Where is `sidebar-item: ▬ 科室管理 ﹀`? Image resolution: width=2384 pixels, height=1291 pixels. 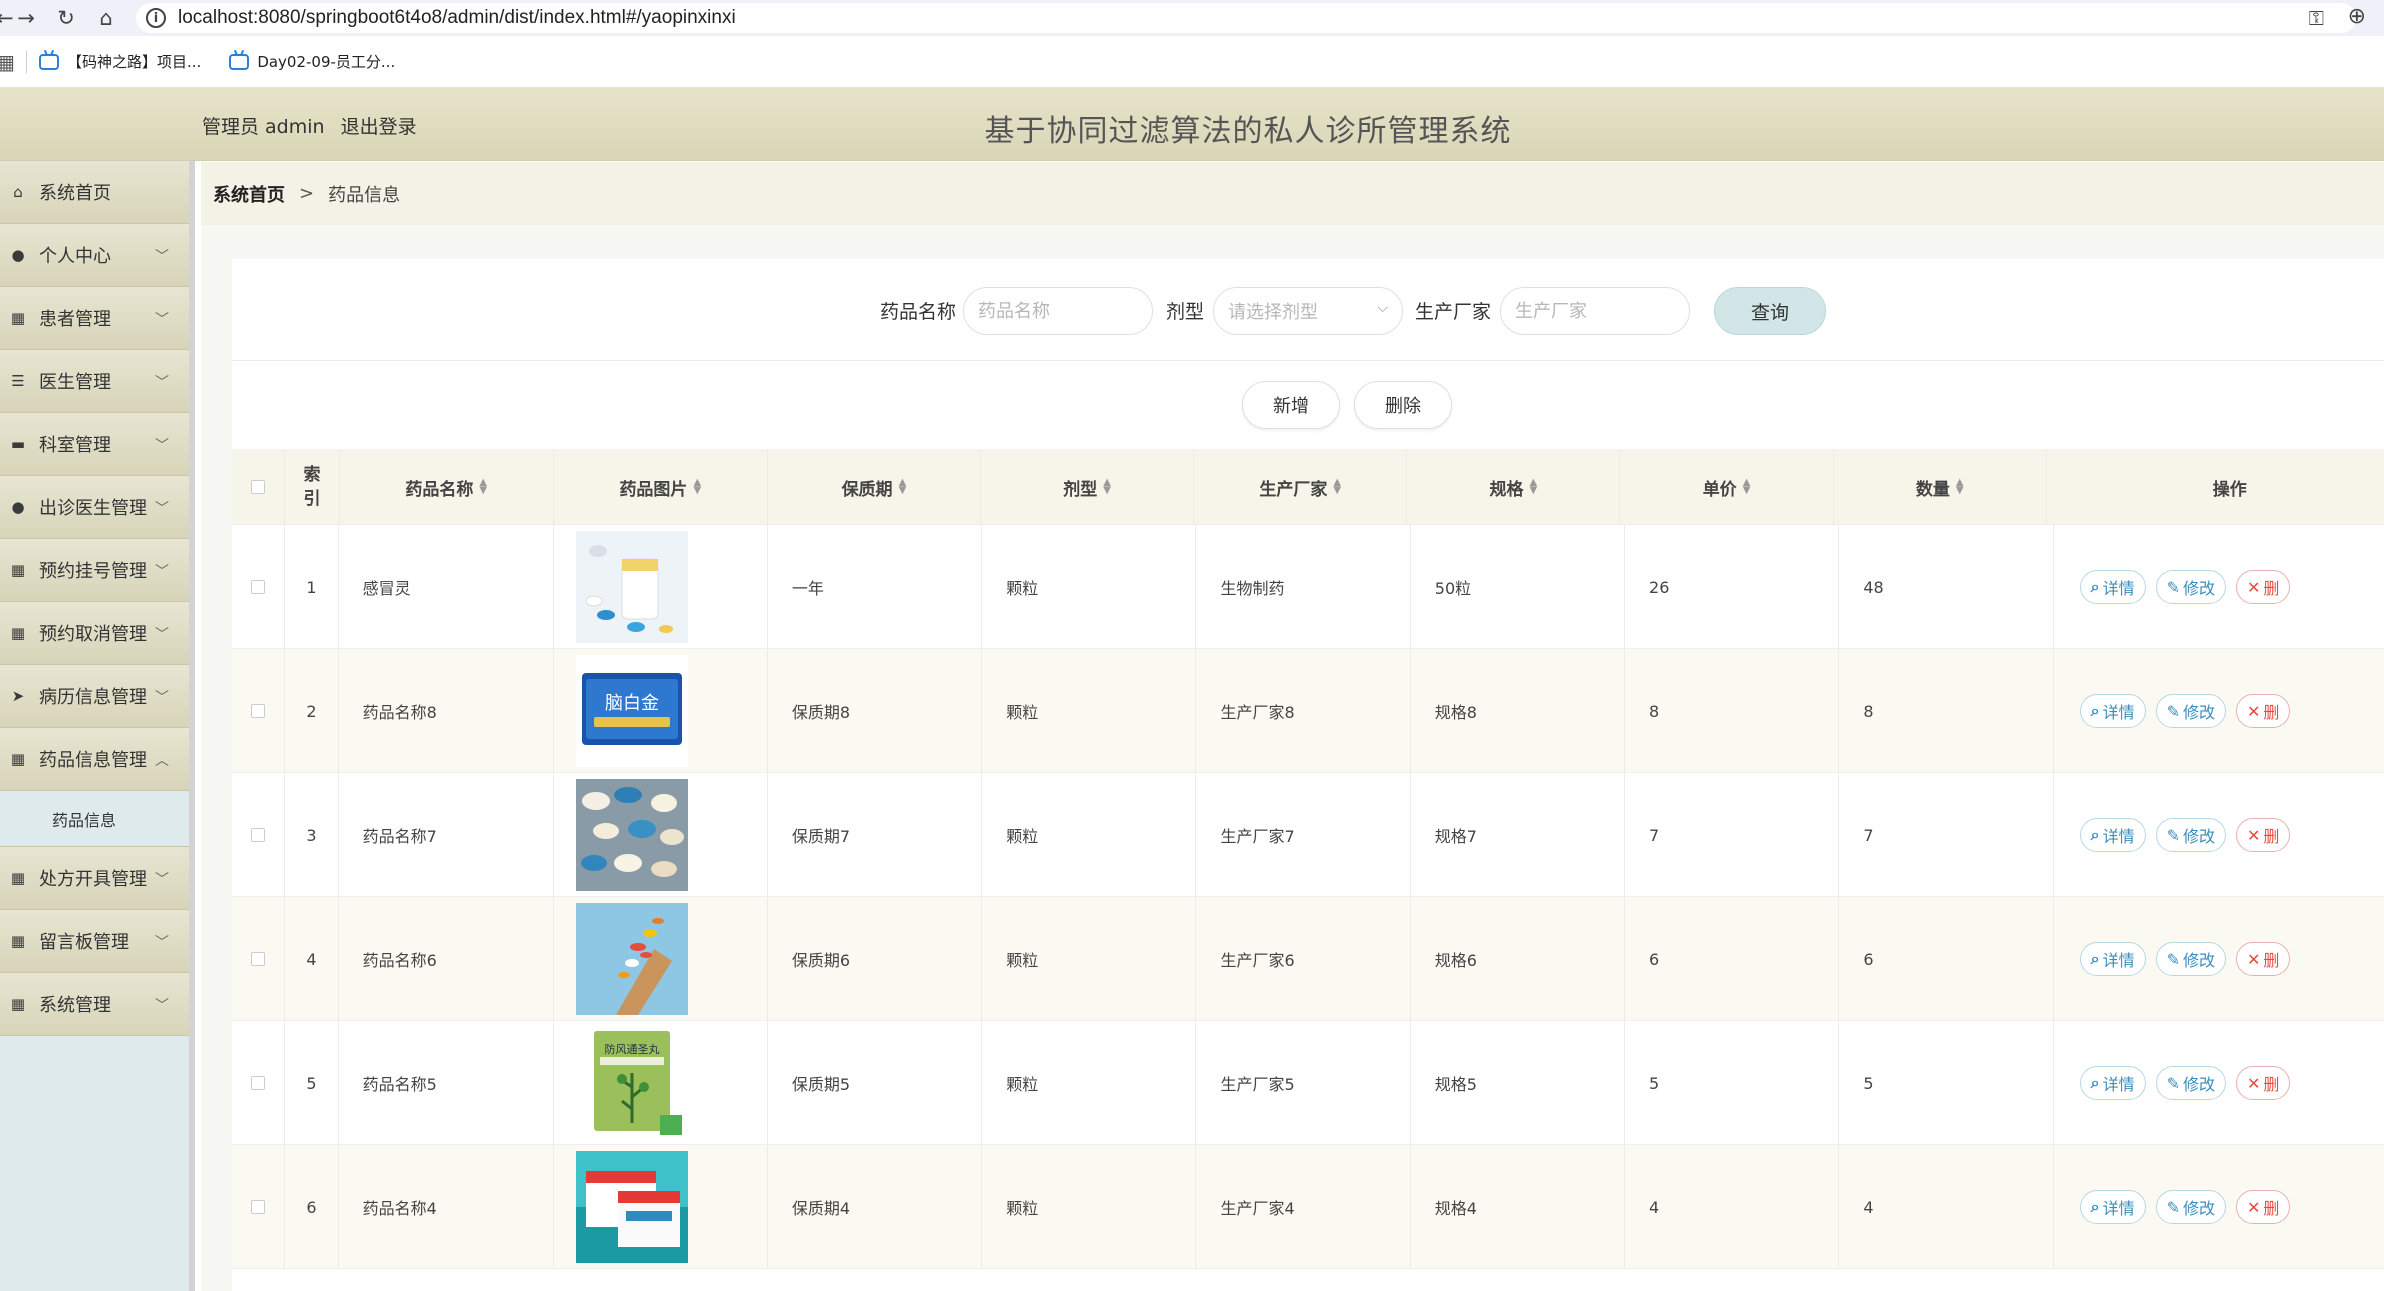 sidebar-item: ▬ 科室管理 ﹀ is located at coordinates (94, 444).